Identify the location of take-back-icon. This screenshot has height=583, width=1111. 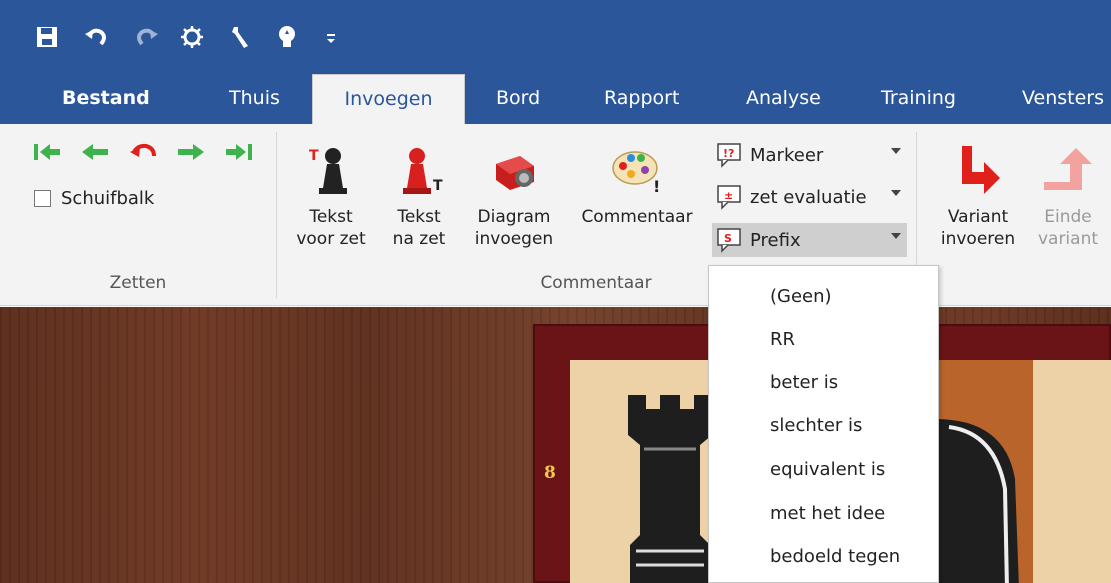
(143, 154).